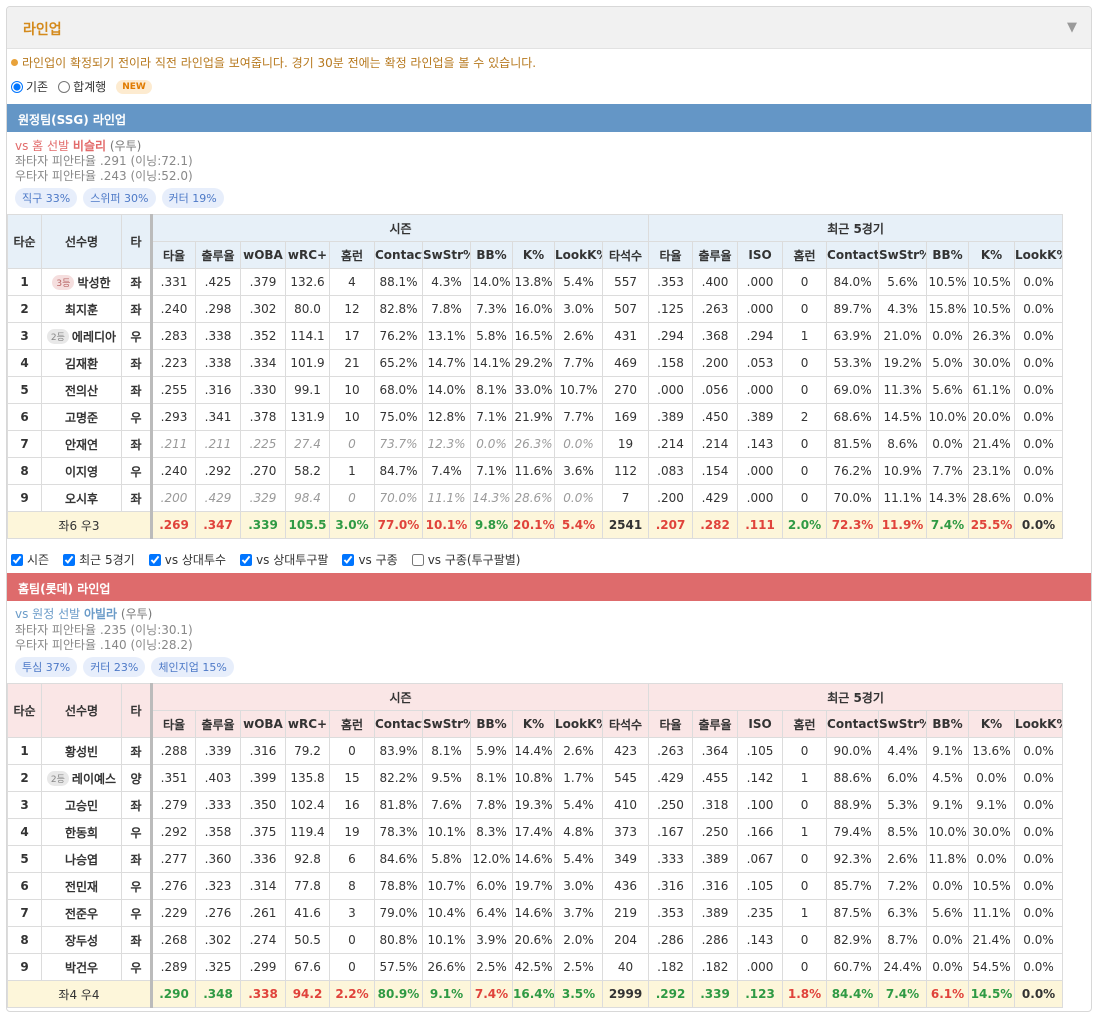 The width and height of the screenshot is (1098, 1018). What do you see at coordinates (187, 559) in the screenshot?
I see `filter-option: vs 상대투수` at bounding box center [187, 559].